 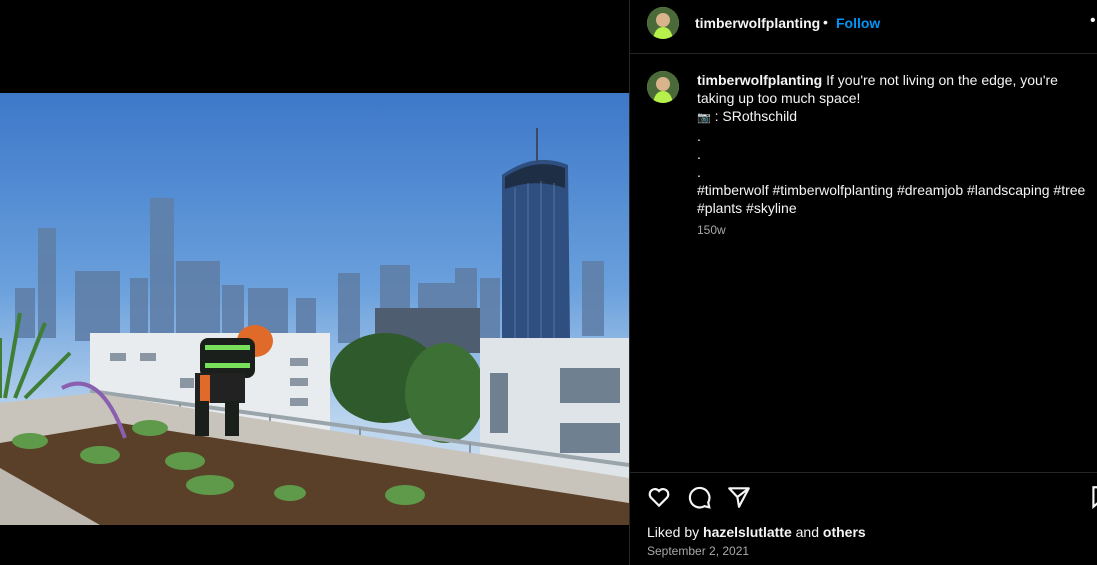 I want to click on likes-prefix: Liked by, so click(x=673, y=532).